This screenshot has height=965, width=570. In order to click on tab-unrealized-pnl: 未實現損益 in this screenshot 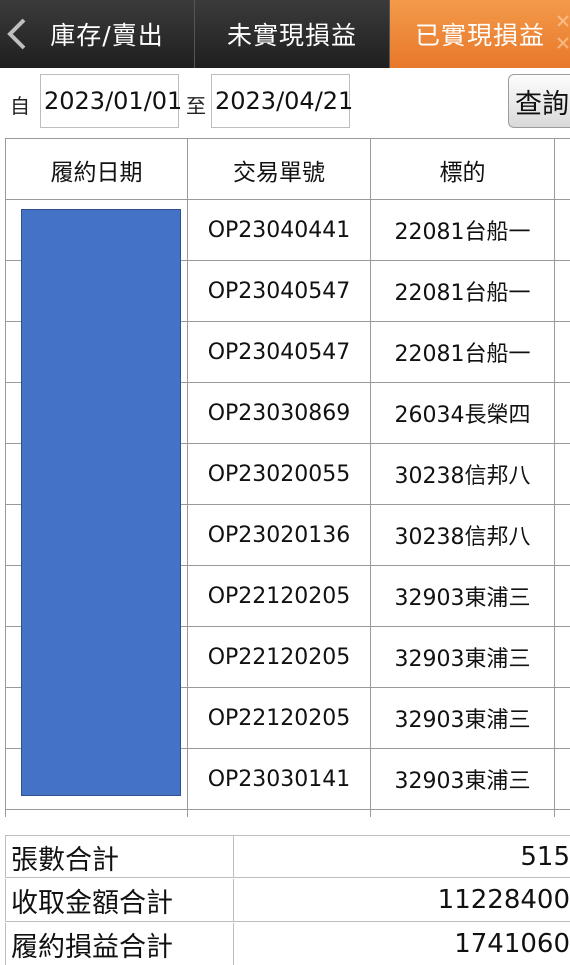, I will do `click(292, 34)`.